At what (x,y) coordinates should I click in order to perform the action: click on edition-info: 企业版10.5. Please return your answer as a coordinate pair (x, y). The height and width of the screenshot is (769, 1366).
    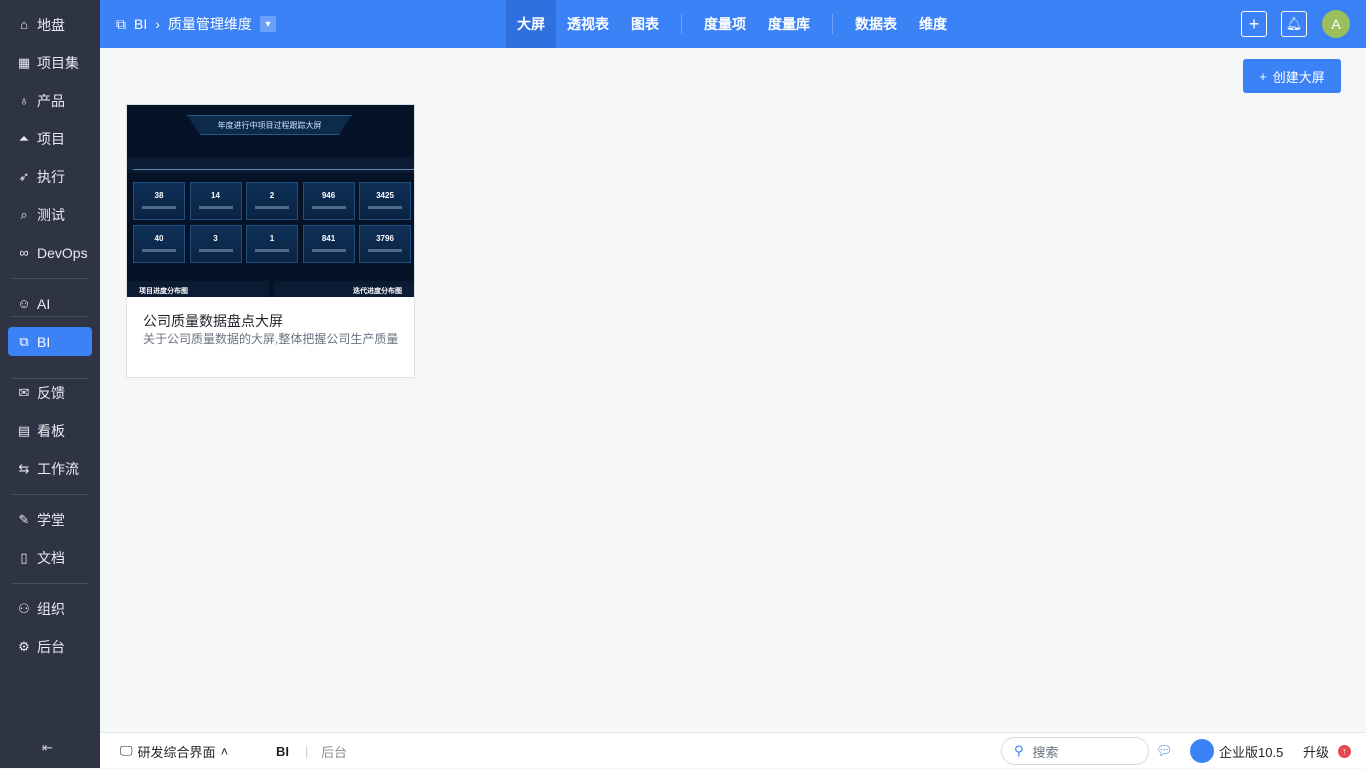
    Looking at the image, I should click on (1236, 751).